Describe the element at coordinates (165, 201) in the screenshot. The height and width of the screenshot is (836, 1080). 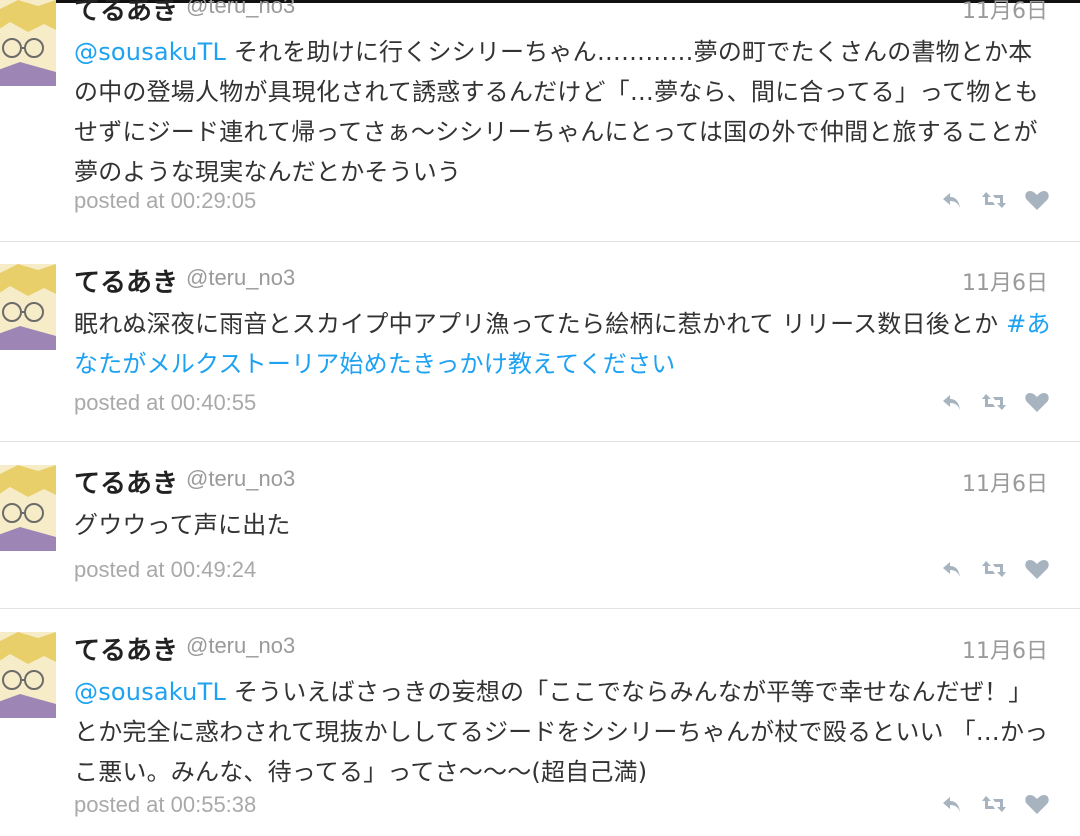
I see `tweet-timestamp: posted at 00:29:05` at that location.